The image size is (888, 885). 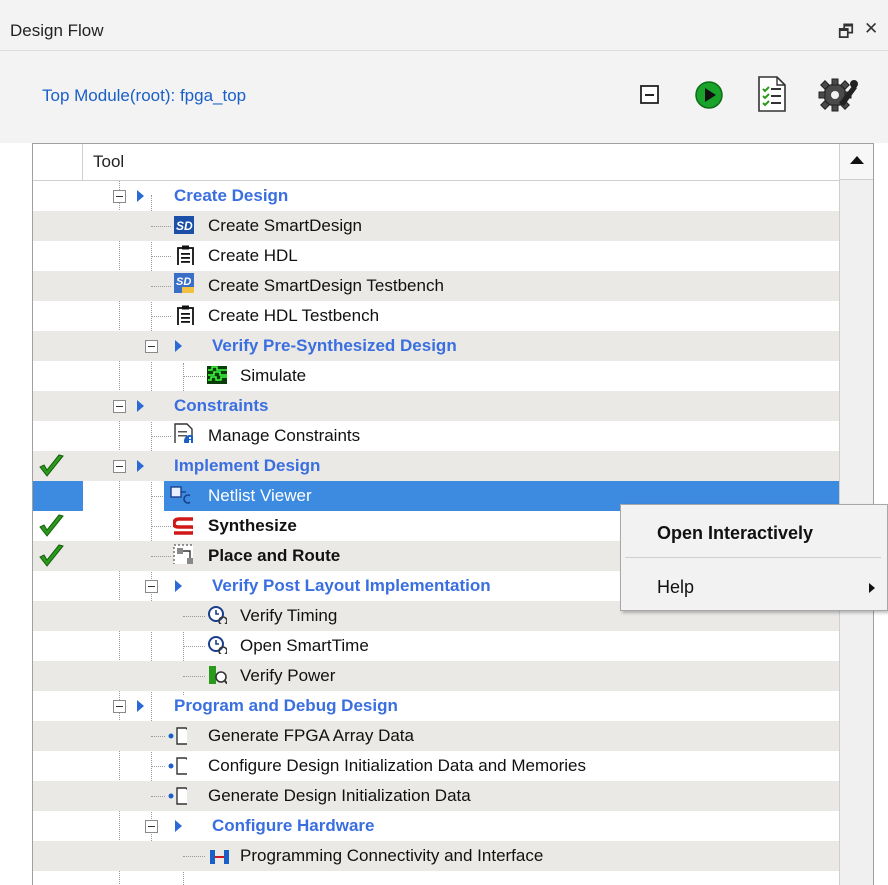 I want to click on close-panel-icon: ✕, so click(x=871, y=29).